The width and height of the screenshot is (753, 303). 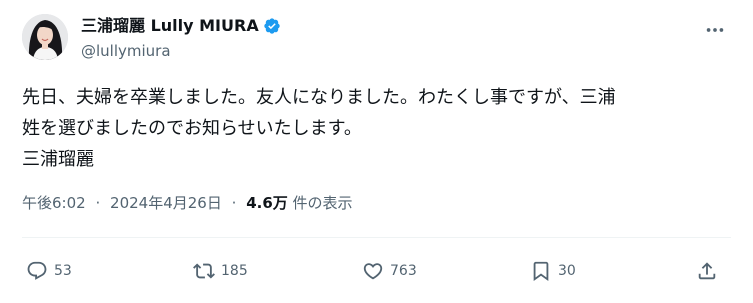 What do you see at coordinates (373, 271) in the screenshot?
I see `heart-icon` at bounding box center [373, 271].